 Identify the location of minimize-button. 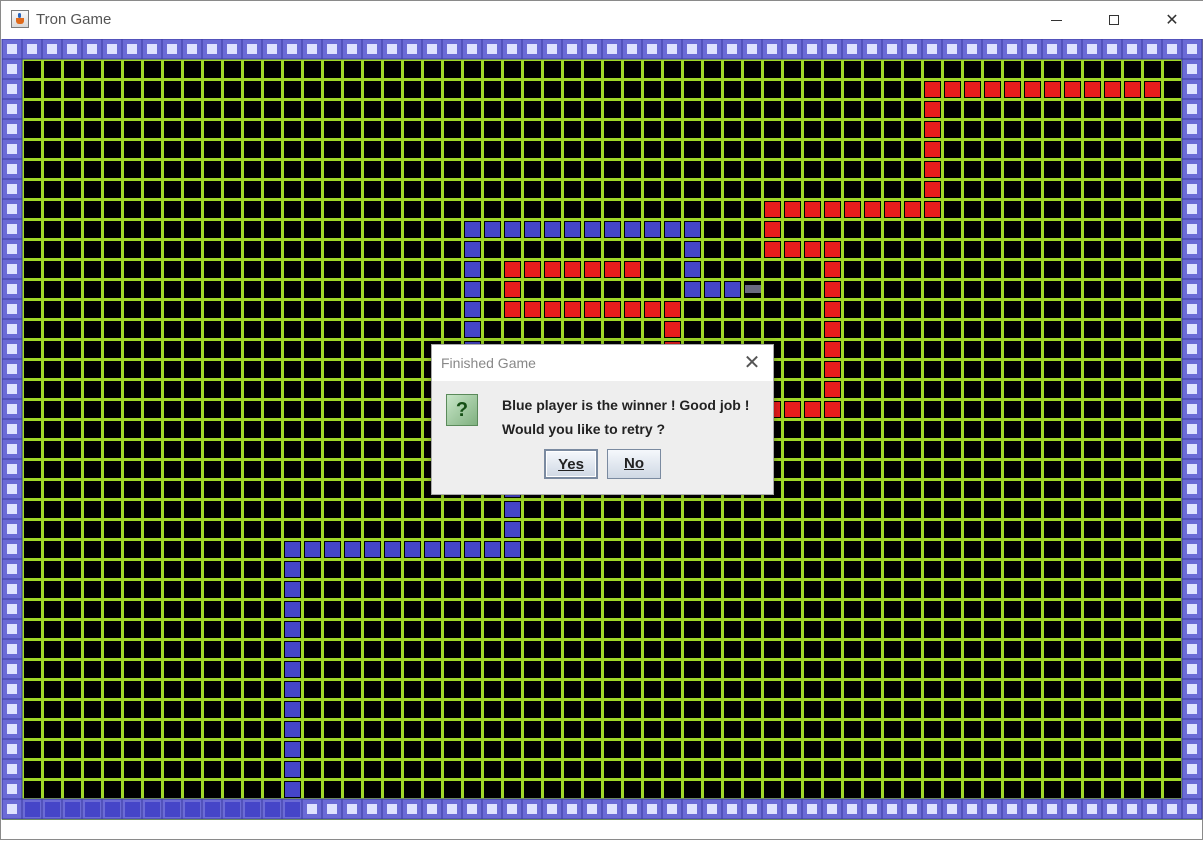
(1056, 20).